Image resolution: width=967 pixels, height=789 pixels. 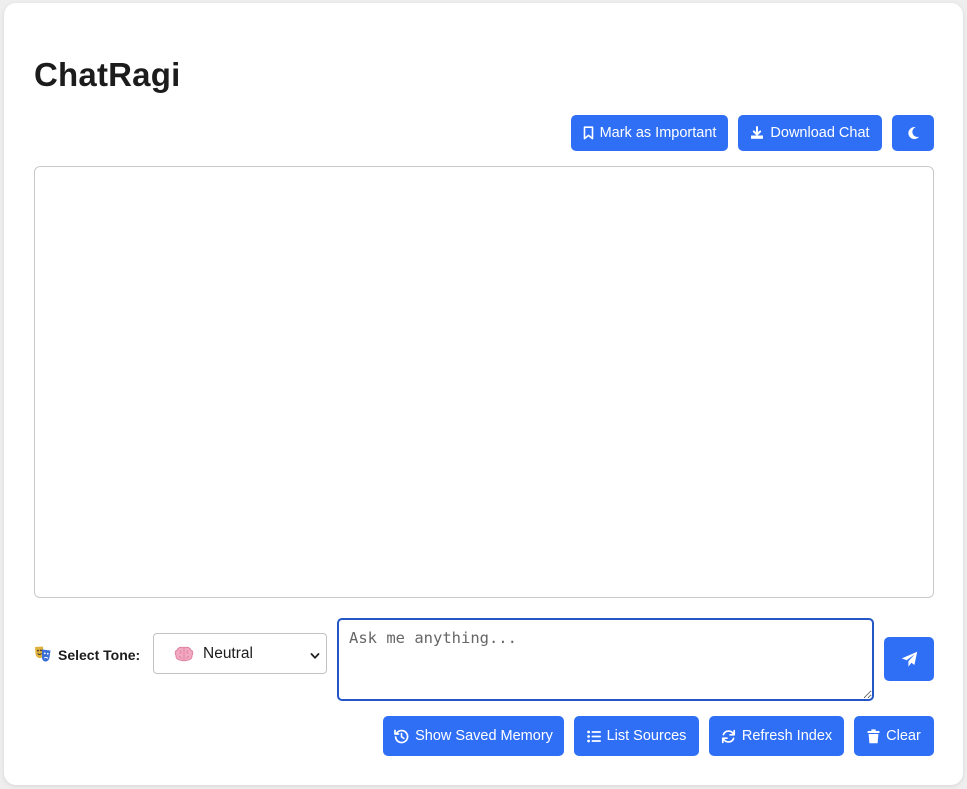 I want to click on bookmark-icon, so click(x=588, y=133).